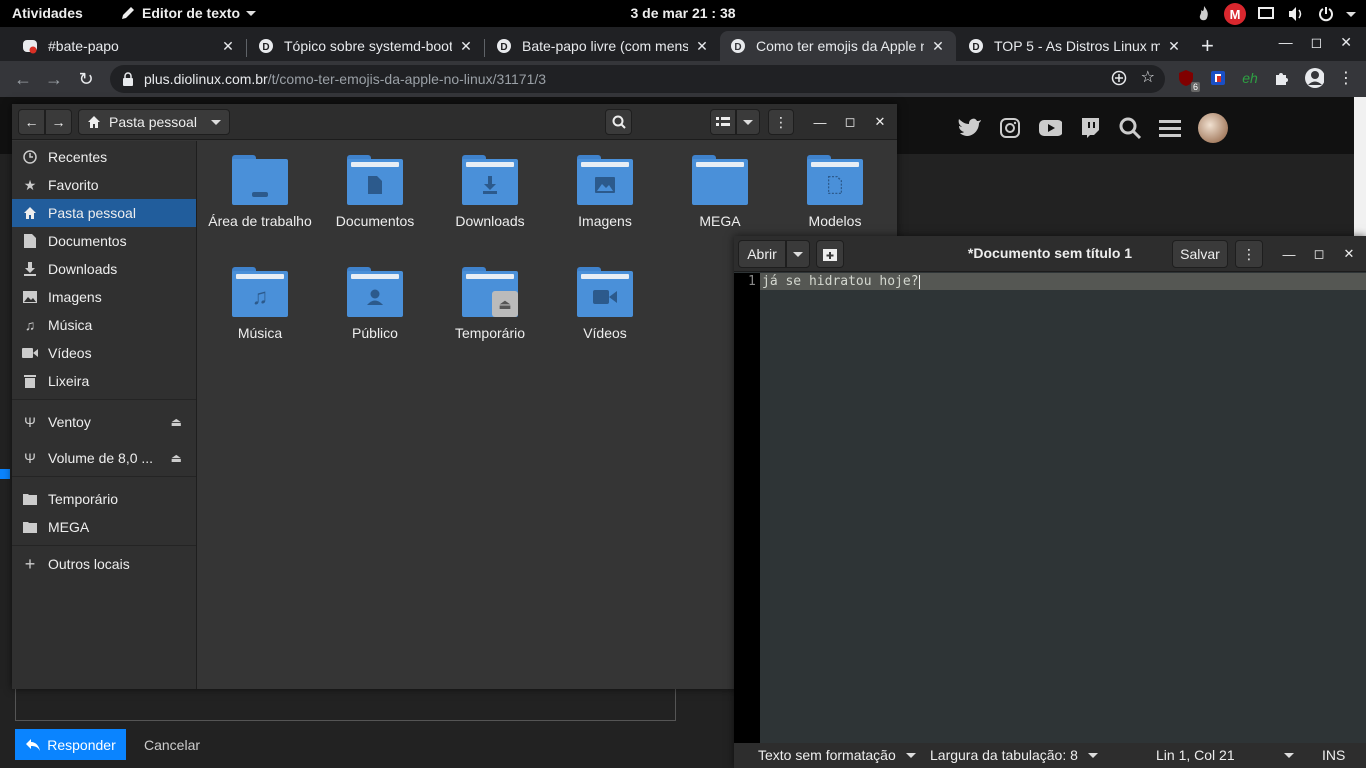 Image resolution: width=1366 pixels, height=768 pixels. I want to click on files-menu-button: ⋮, so click(781, 122).